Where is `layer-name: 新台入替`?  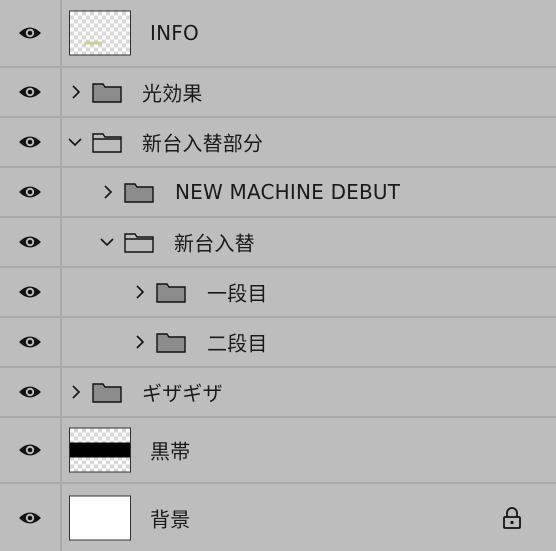
layer-name: 新台入替 is located at coordinates (214, 242).